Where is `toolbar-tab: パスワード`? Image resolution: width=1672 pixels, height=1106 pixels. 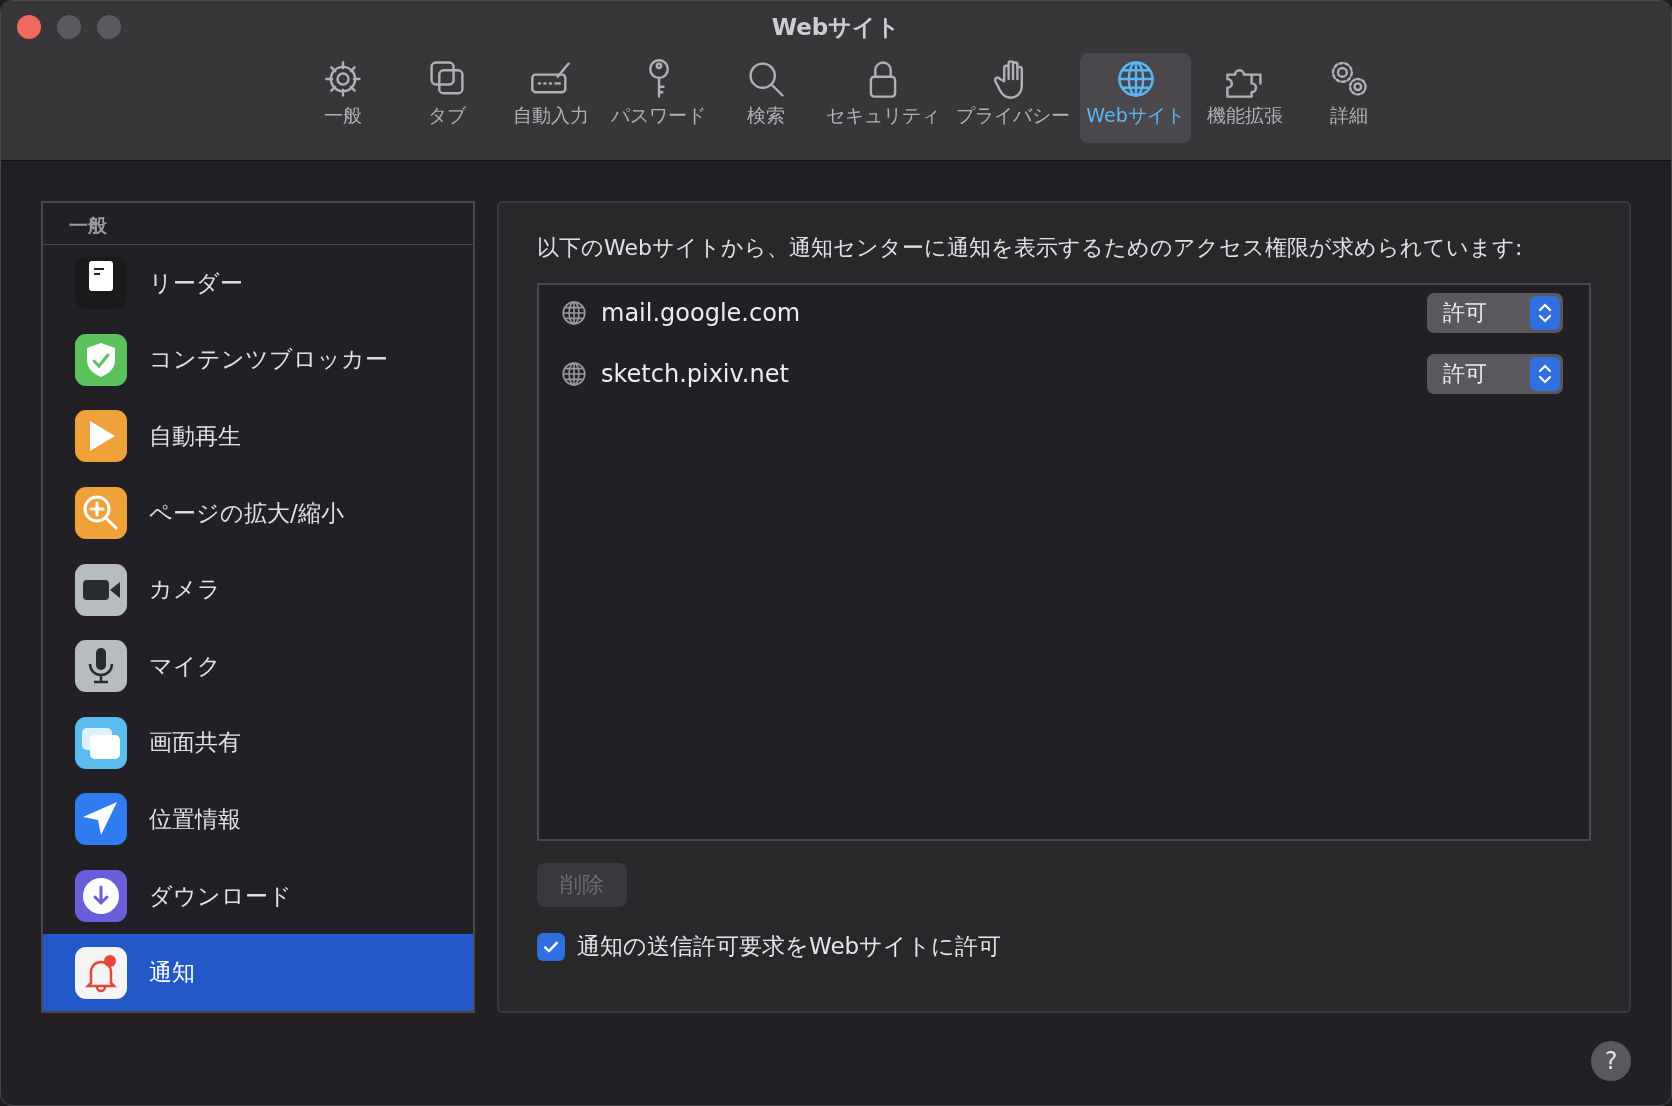 toolbar-tab: パスワード is located at coordinates (659, 98).